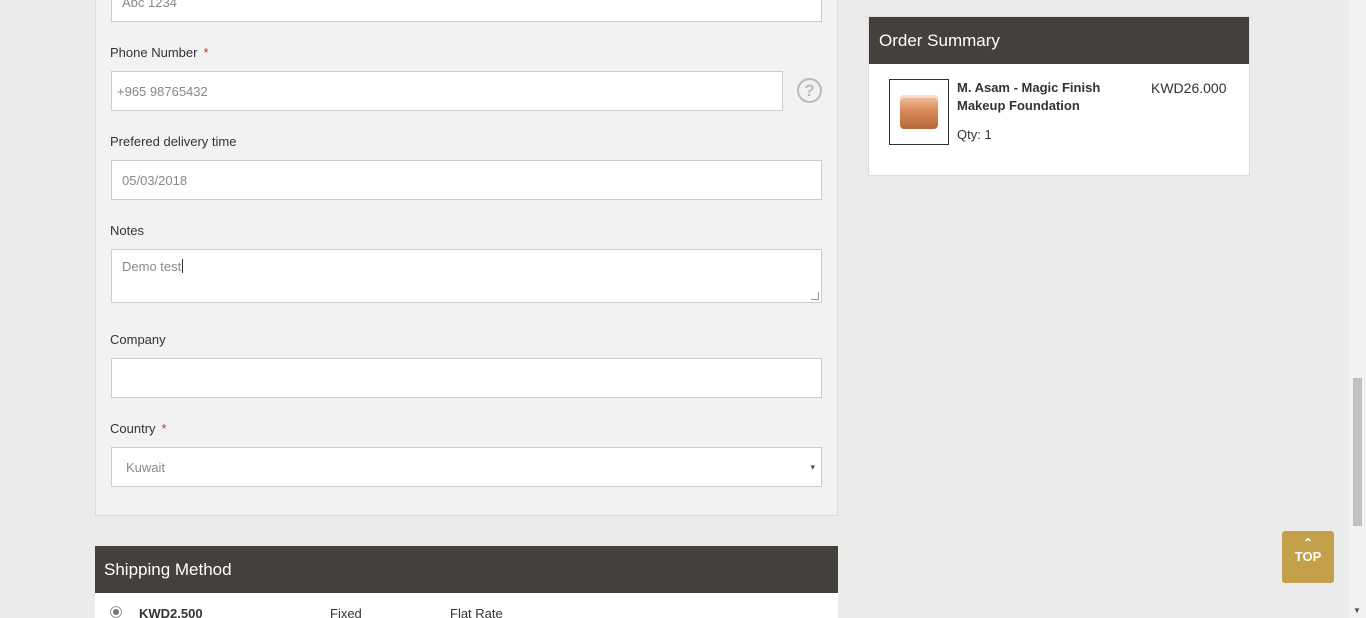 The height and width of the screenshot is (618, 1366). I want to click on text-cursor, so click(183, 266).